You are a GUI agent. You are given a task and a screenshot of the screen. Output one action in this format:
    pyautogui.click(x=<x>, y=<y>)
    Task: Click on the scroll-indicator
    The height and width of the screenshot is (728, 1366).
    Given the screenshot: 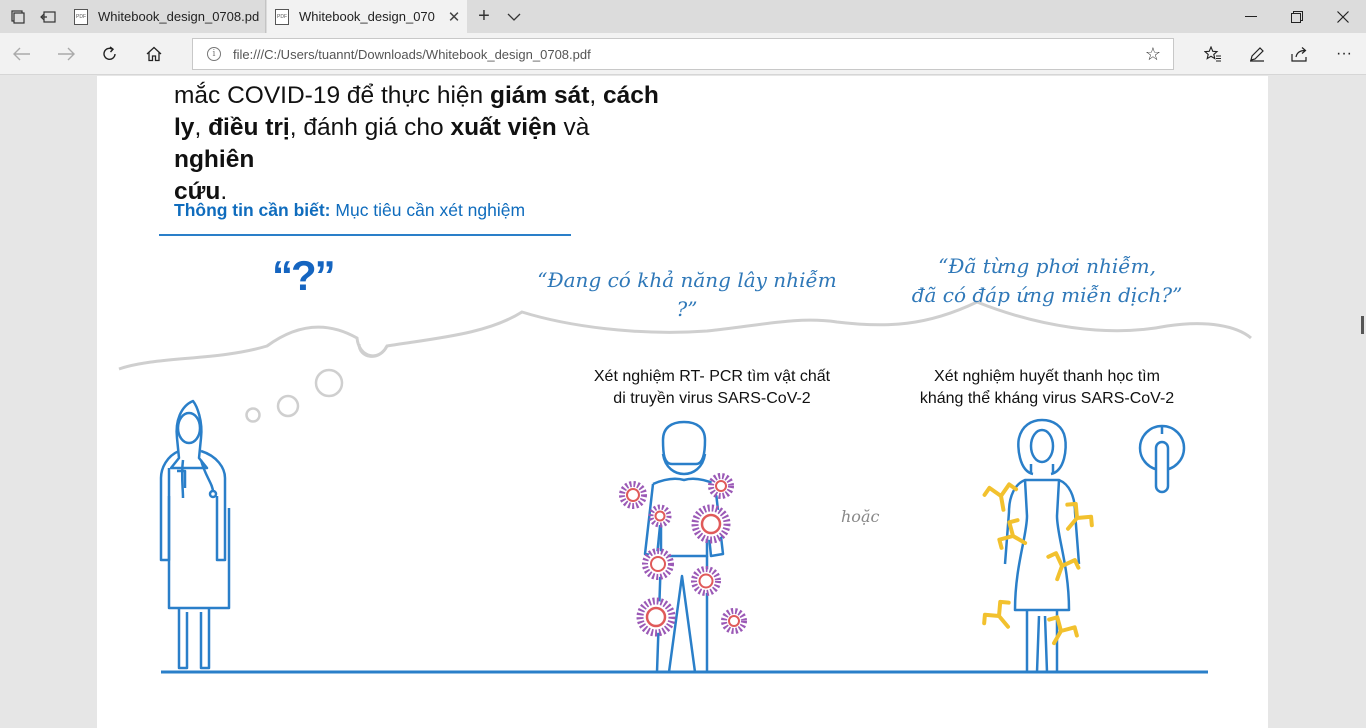 What is the action you would take?
    pyautogui.click(x=1362, y=325)
    